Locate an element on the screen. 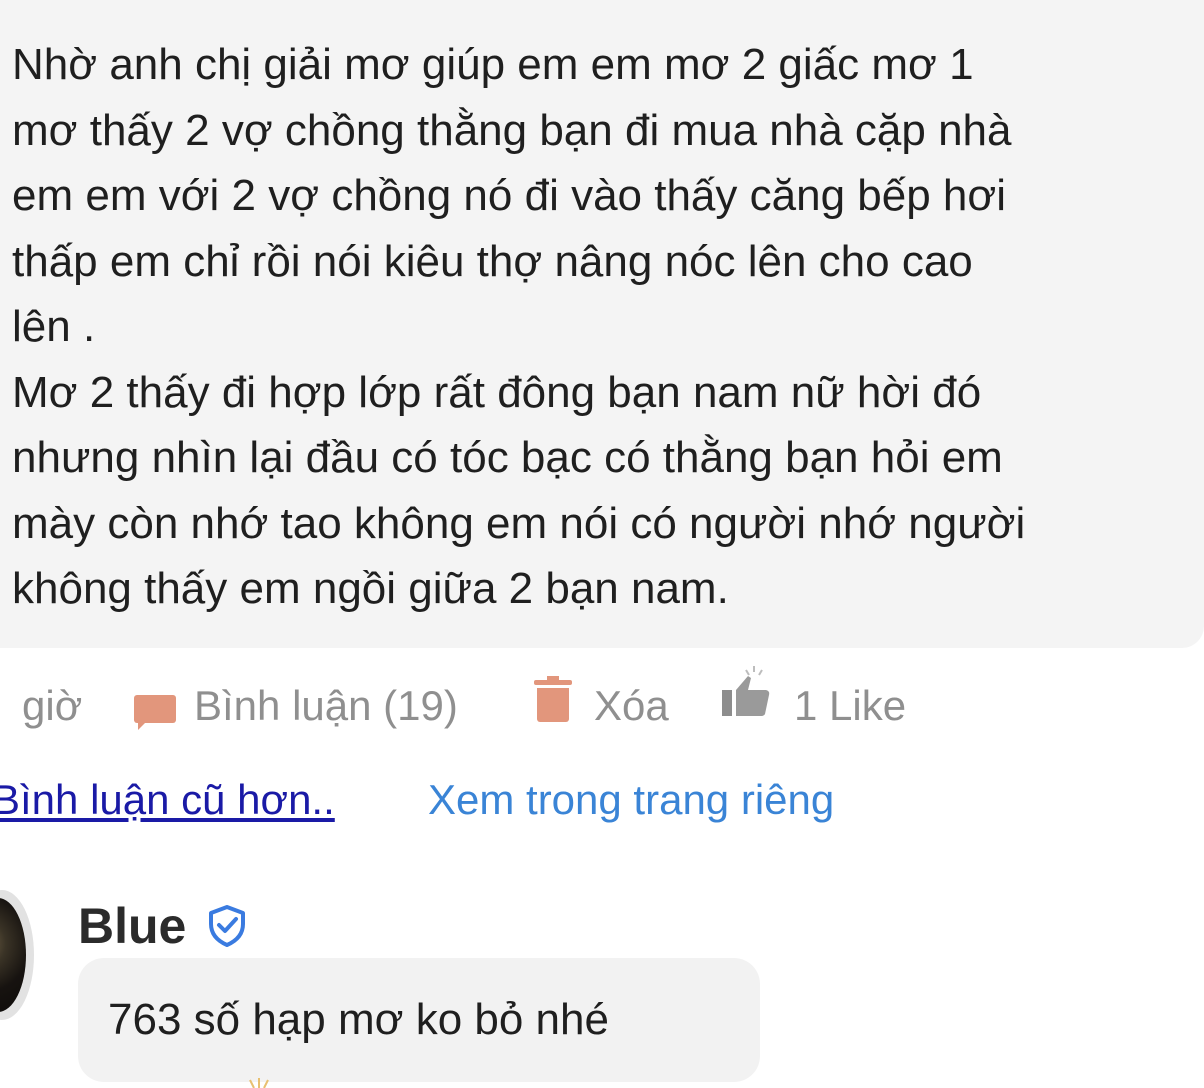 The width and height of the screenshot is (1204, 1088). reply-text: 763 số hạp mơ ko bỏ nhé is located at coordinates (358, 1019).